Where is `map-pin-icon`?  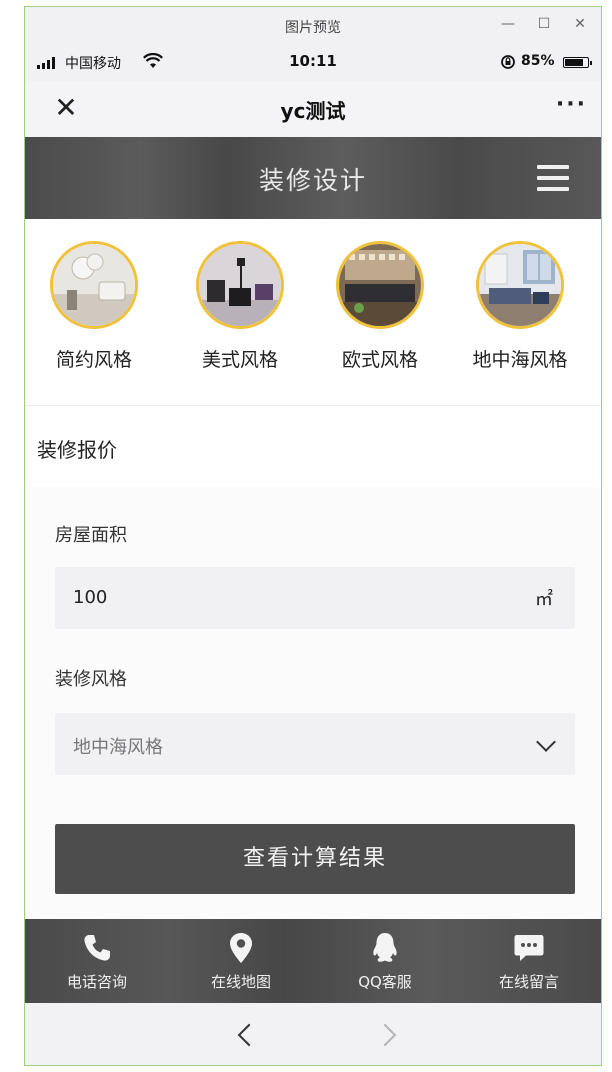 map-pin-icon is located at coordinates (241, 948).